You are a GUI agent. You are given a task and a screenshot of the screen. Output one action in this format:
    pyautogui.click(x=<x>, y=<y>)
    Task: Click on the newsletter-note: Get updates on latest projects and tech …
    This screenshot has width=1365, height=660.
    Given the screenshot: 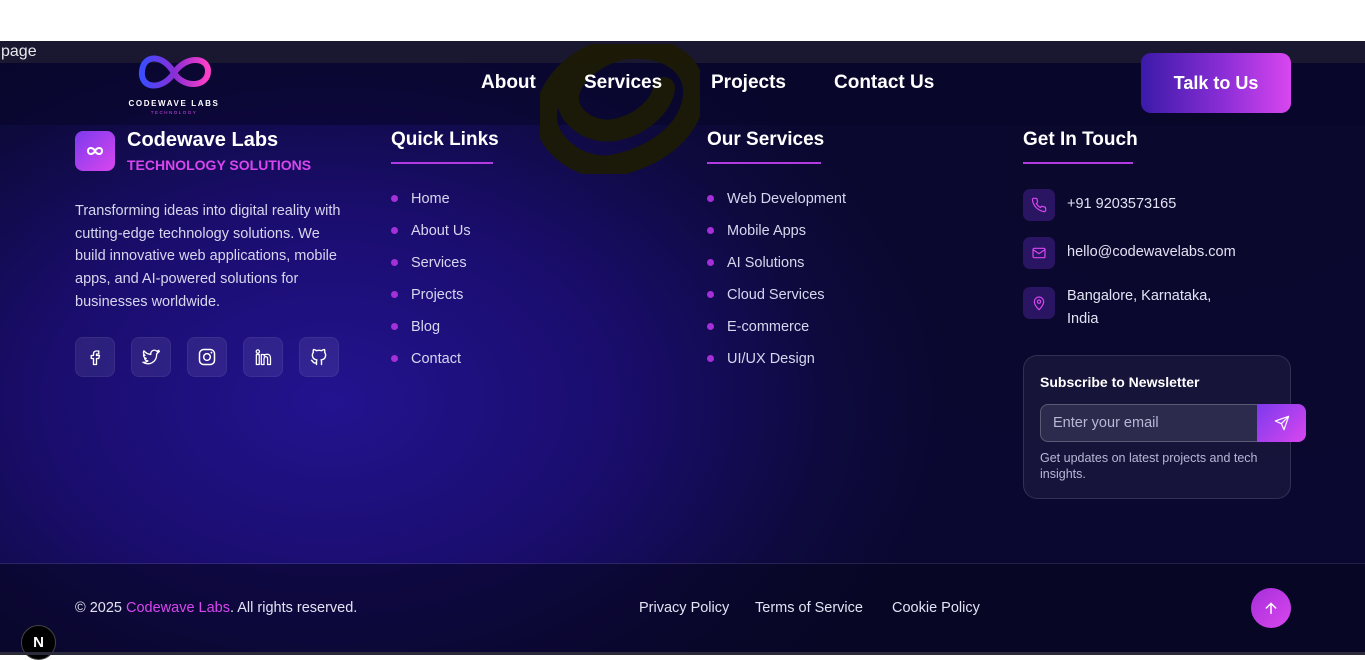 What is the action you would take?
    pyautogui.click(x=1149, y=466)
    